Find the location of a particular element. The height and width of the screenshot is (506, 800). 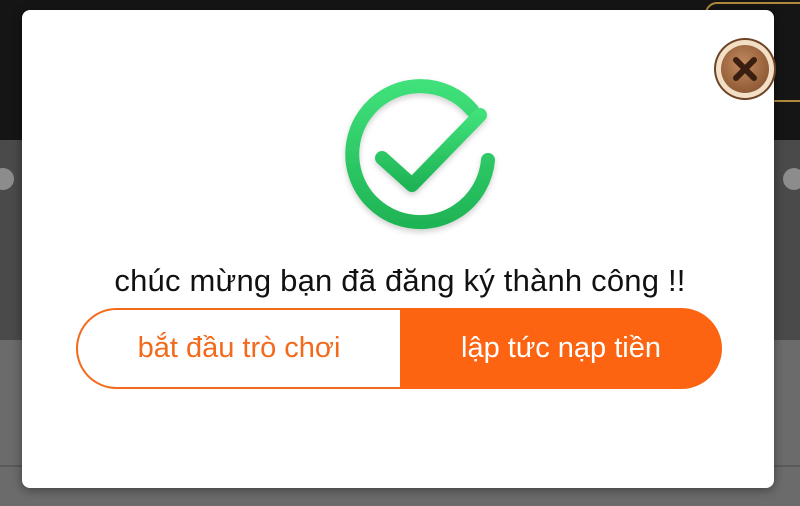

close-button is located at coordinates (745, 69).